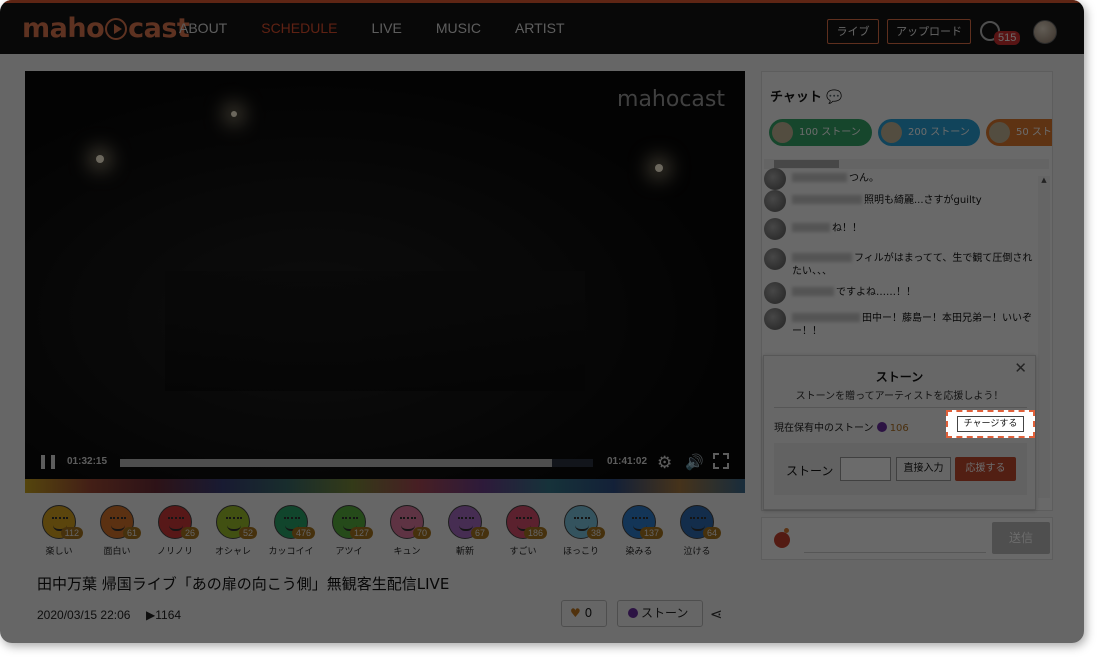 The height and width of the screenshot is (659, 1100). What do you see at coordinates (853, 31) in the screenshot?
I see `live-button: ライブ` at bounding box center [853, 31].